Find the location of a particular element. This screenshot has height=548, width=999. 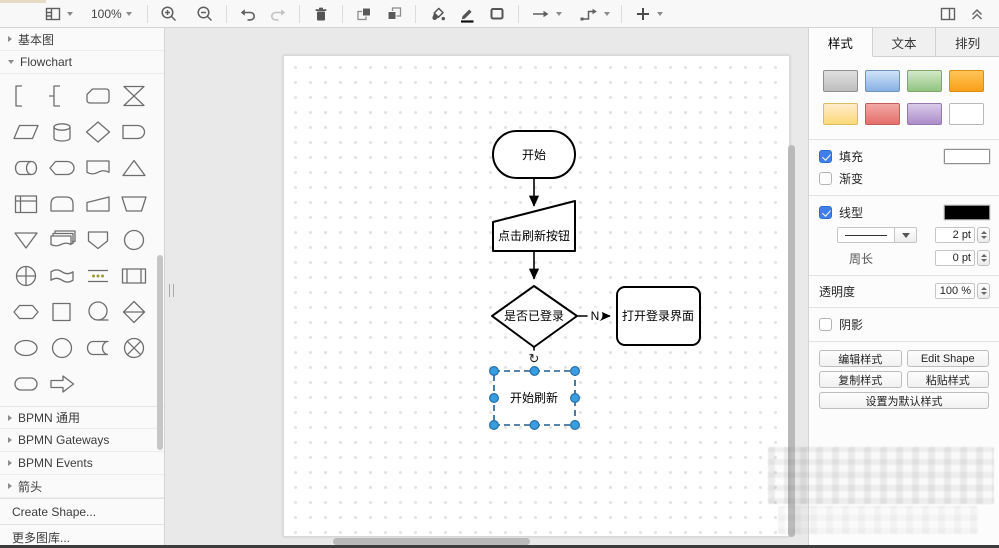

gradient-checkbox is located at coordinates (825, 178).